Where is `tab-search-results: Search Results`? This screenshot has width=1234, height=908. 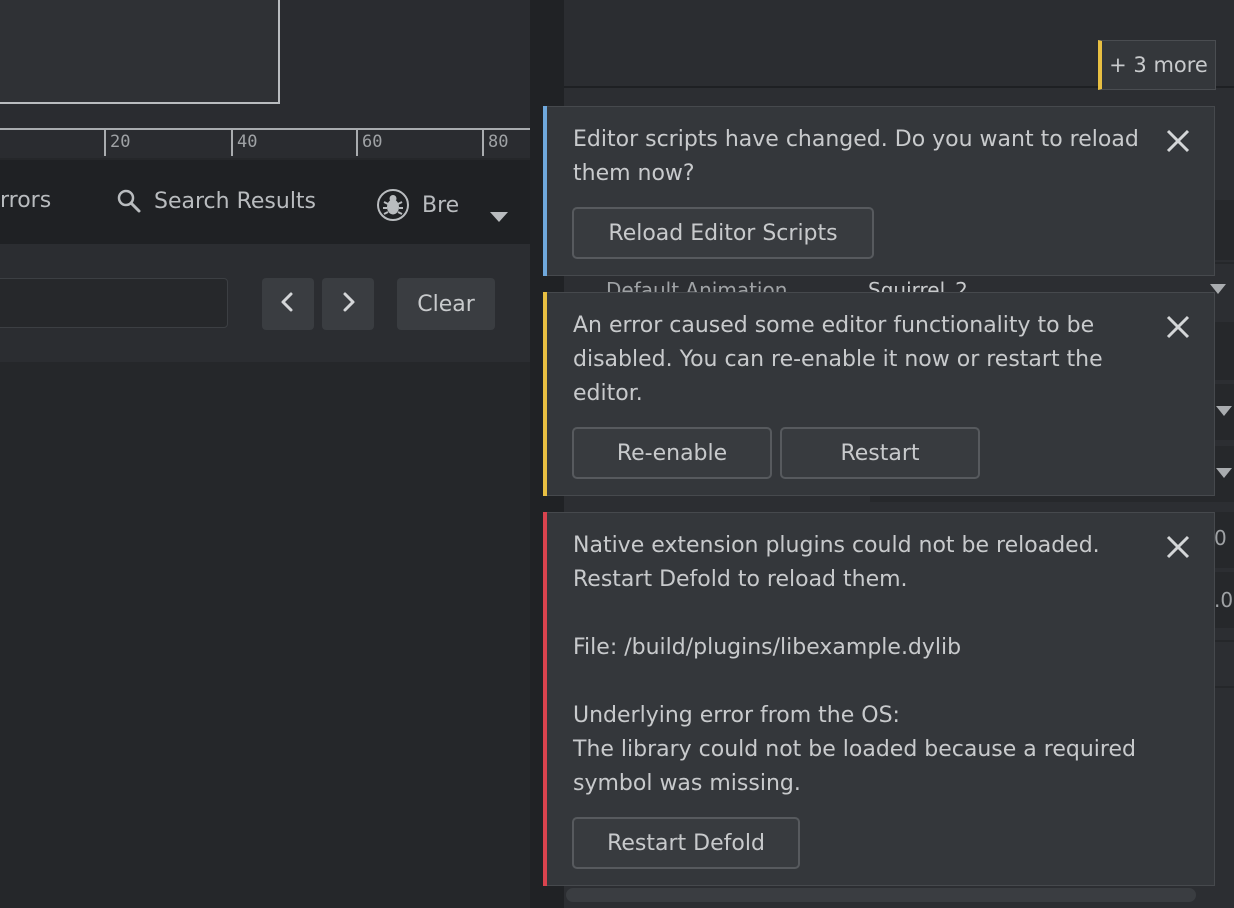
tab-search-results: Search Results is located at coordinates (216, 201).